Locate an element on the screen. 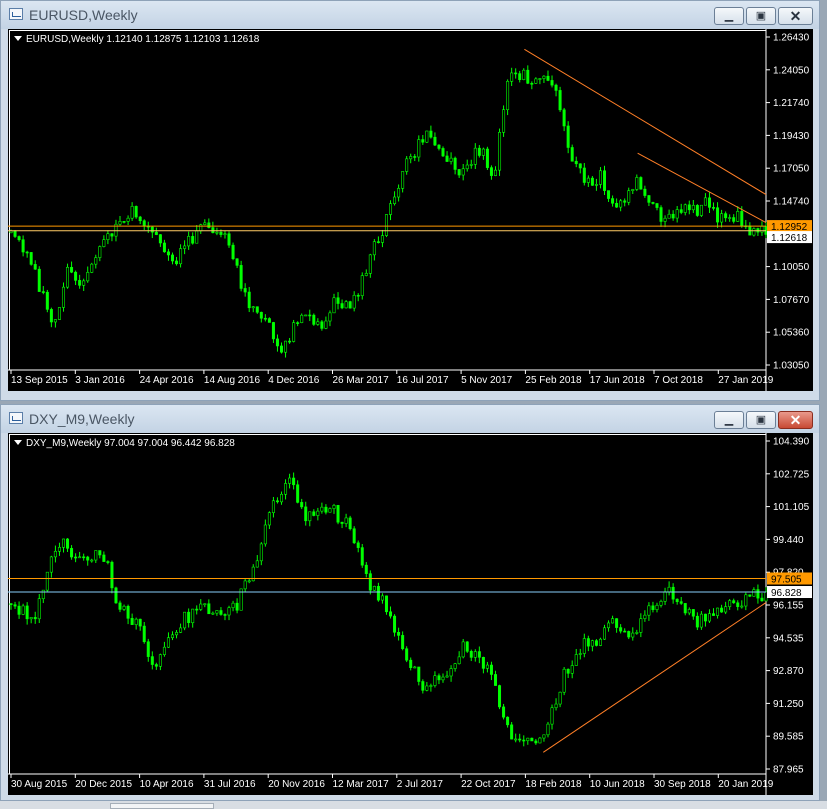 This screenshot has height=809, width=827. x-tick-label: 4 Dec 2016 is located at coordinates (294, 380).